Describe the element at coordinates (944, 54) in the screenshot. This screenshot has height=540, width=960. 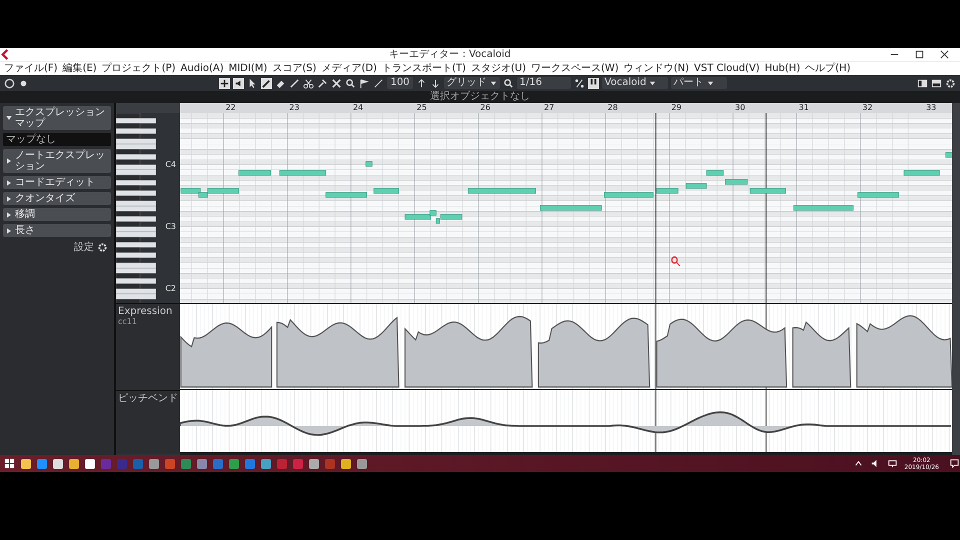
I see `close-icon` at that location.